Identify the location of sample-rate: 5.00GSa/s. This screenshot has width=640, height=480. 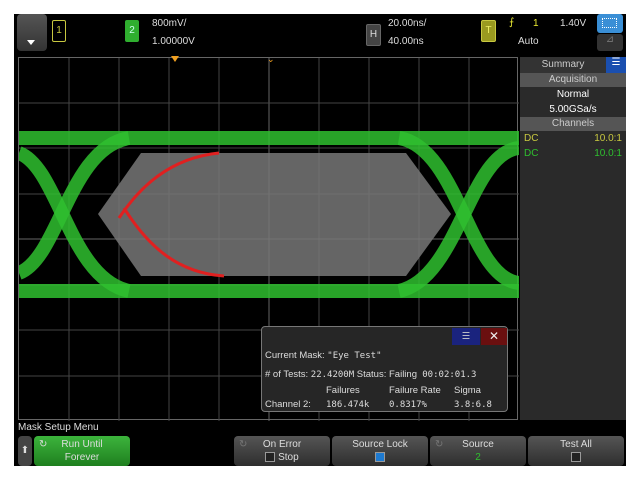
(573, 109).